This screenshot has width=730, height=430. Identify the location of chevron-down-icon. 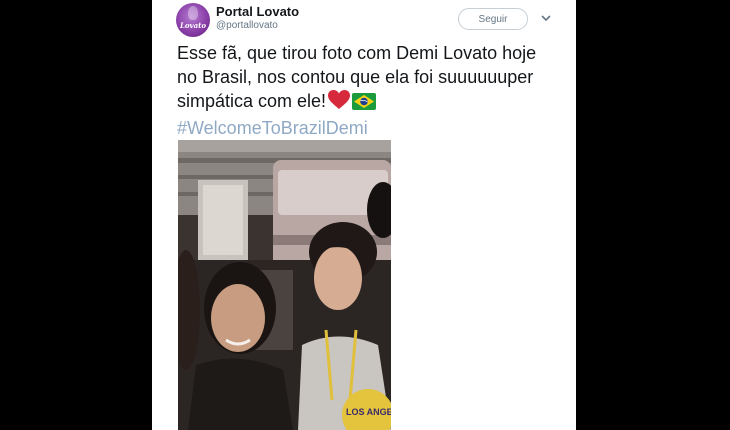
(546, 18).